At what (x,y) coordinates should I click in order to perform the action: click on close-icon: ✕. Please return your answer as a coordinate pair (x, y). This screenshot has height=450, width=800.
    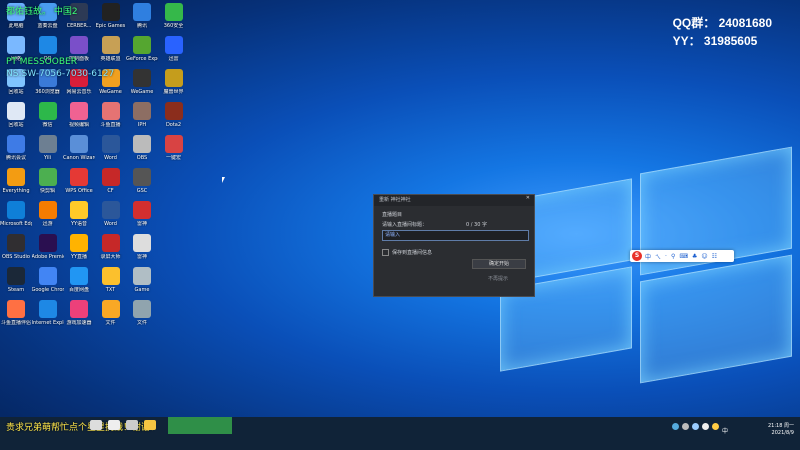
    Looking at the image, I should click on (528, 198).